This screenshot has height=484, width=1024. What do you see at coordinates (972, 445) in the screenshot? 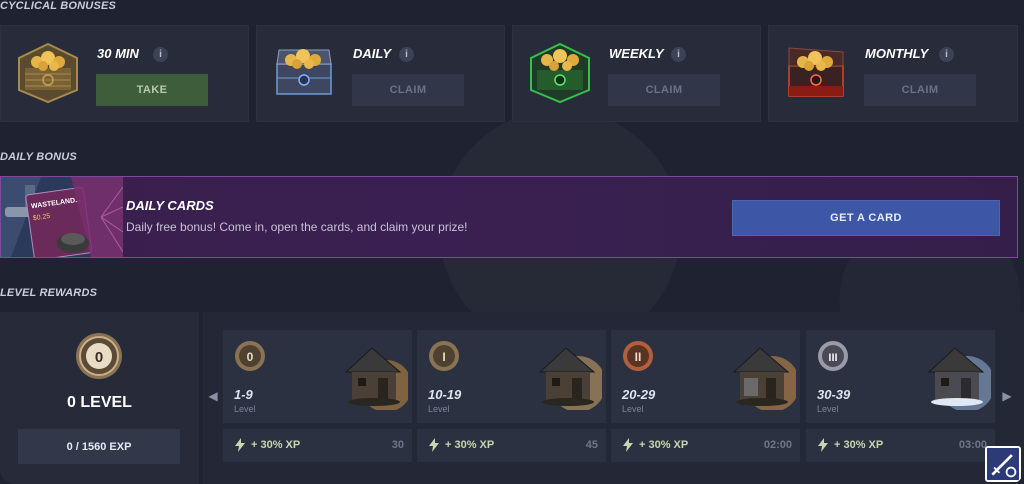
I see `xp-duration: 03:00` at bounding box center [972, 445].